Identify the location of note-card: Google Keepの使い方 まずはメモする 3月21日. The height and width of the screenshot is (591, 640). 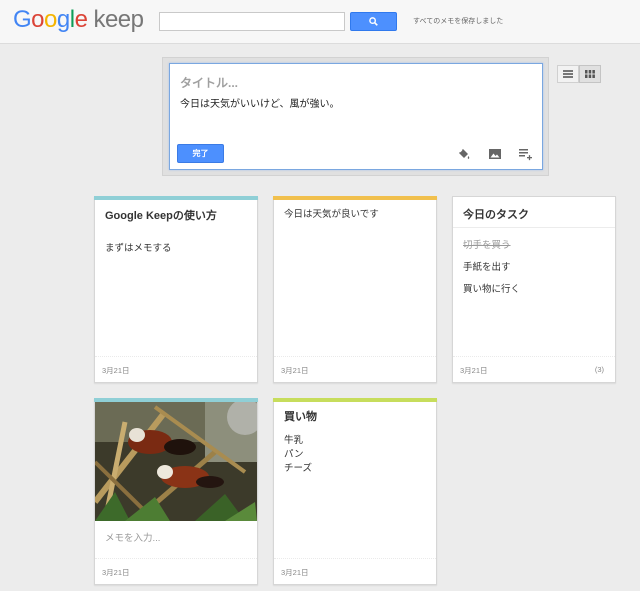
(176, 289).